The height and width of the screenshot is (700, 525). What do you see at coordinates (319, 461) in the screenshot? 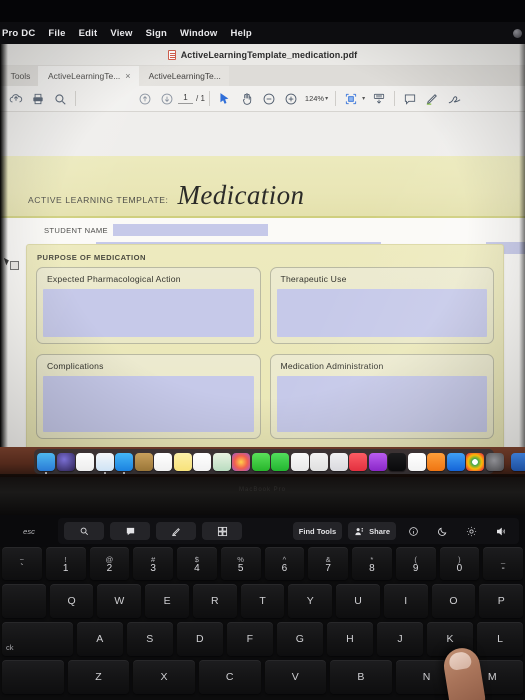
I see `numbers-icon` at bounding box center [319, 461].